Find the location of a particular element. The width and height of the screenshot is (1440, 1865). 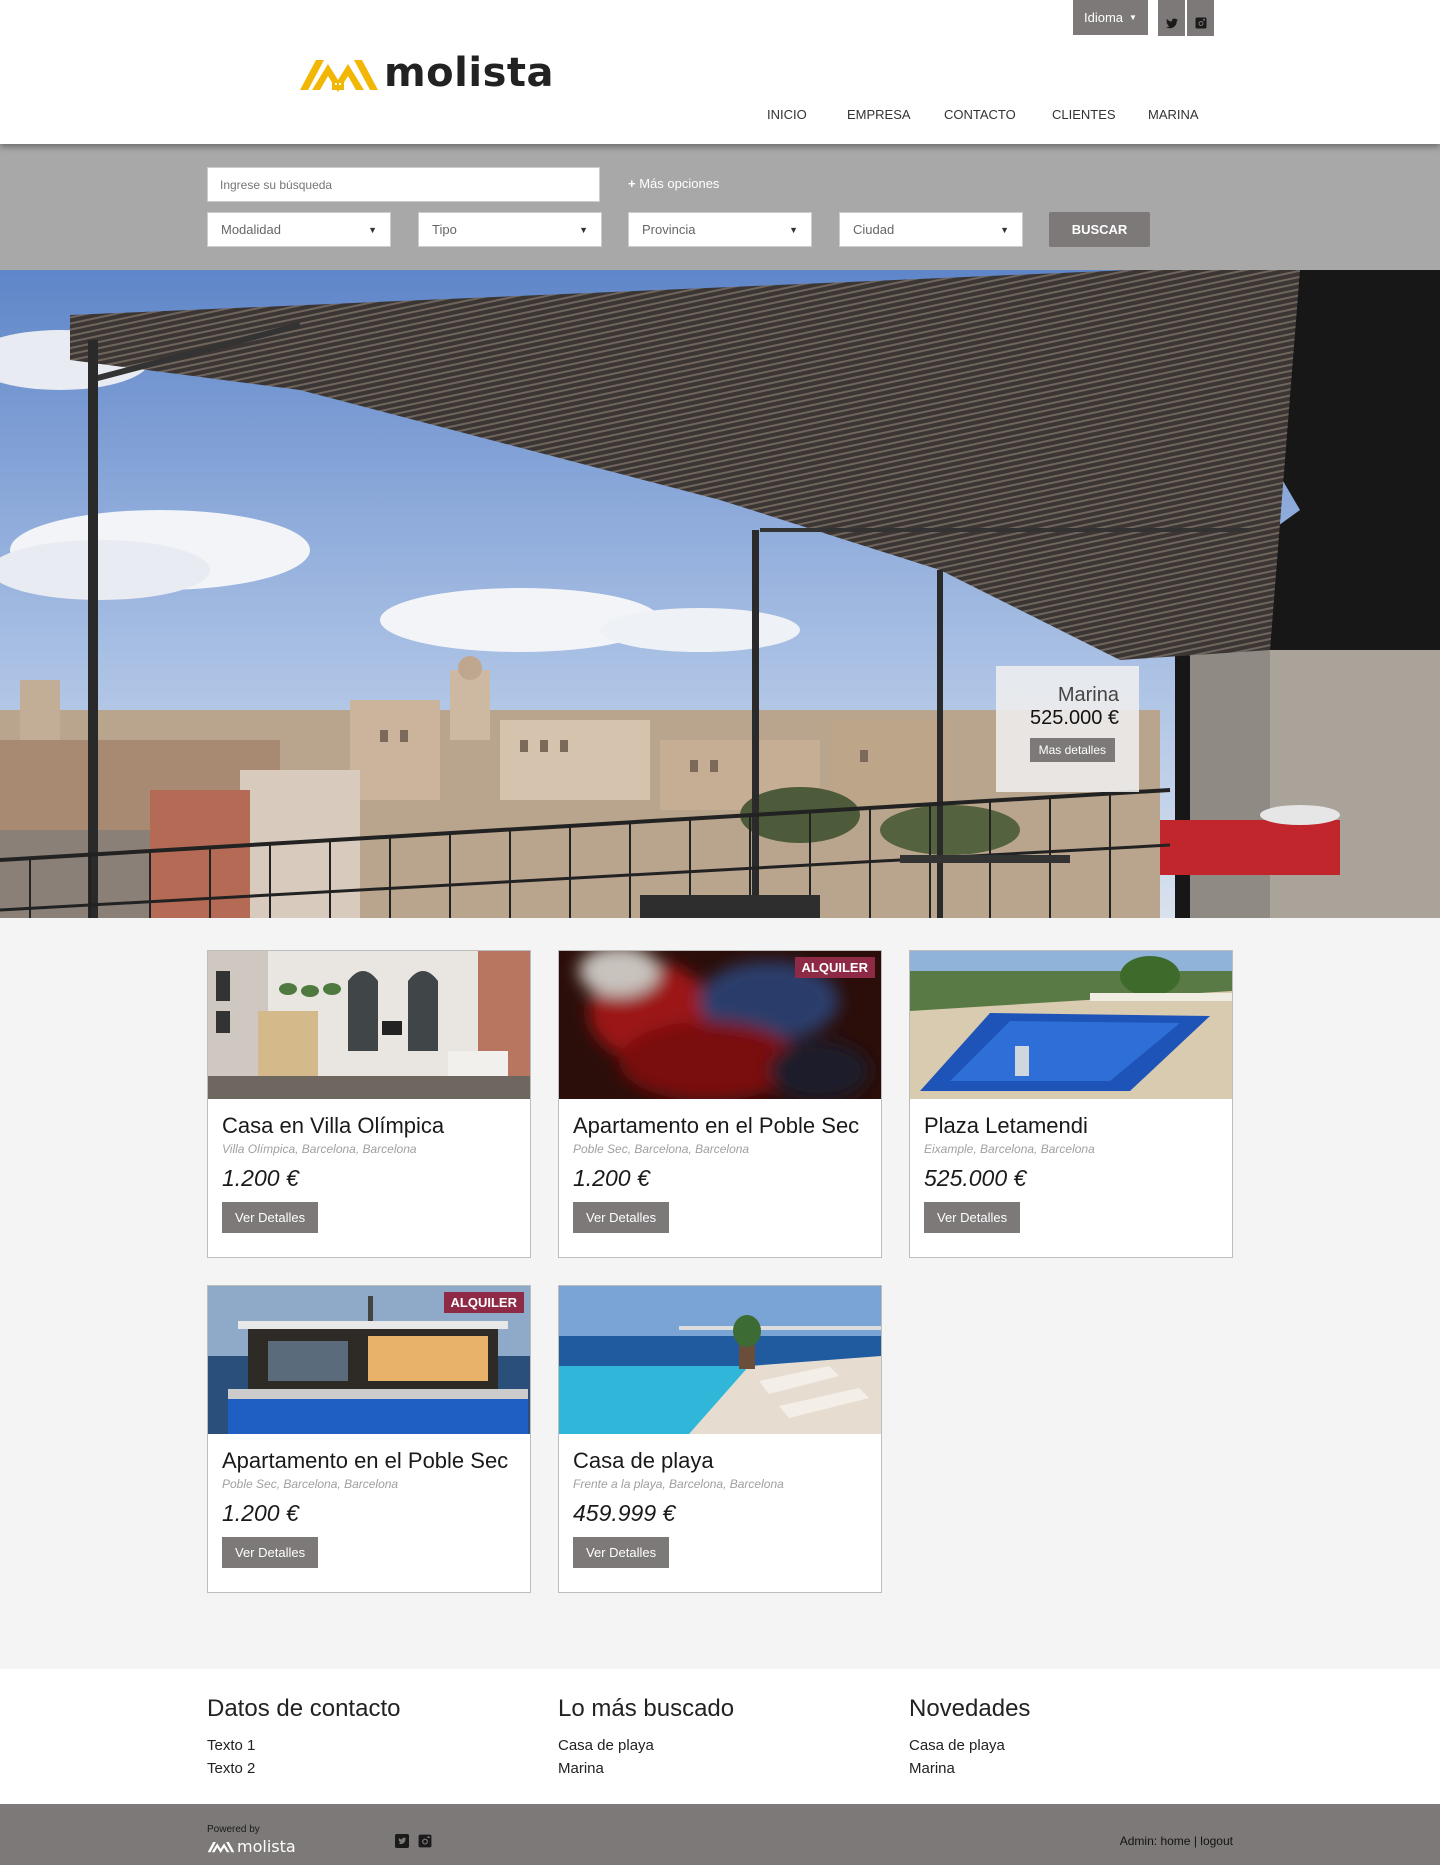

powered-by-label: Powered by is located at coordinates (233, 1829).